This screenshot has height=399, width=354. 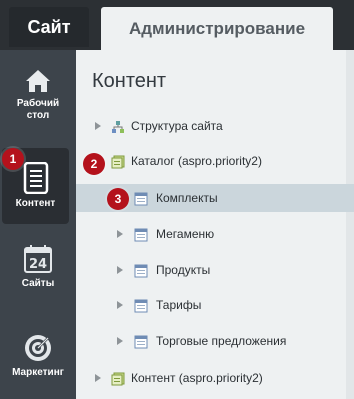 I want to click on tree-item: Каталог (aspro.priority2), so click(x=215, y=161).